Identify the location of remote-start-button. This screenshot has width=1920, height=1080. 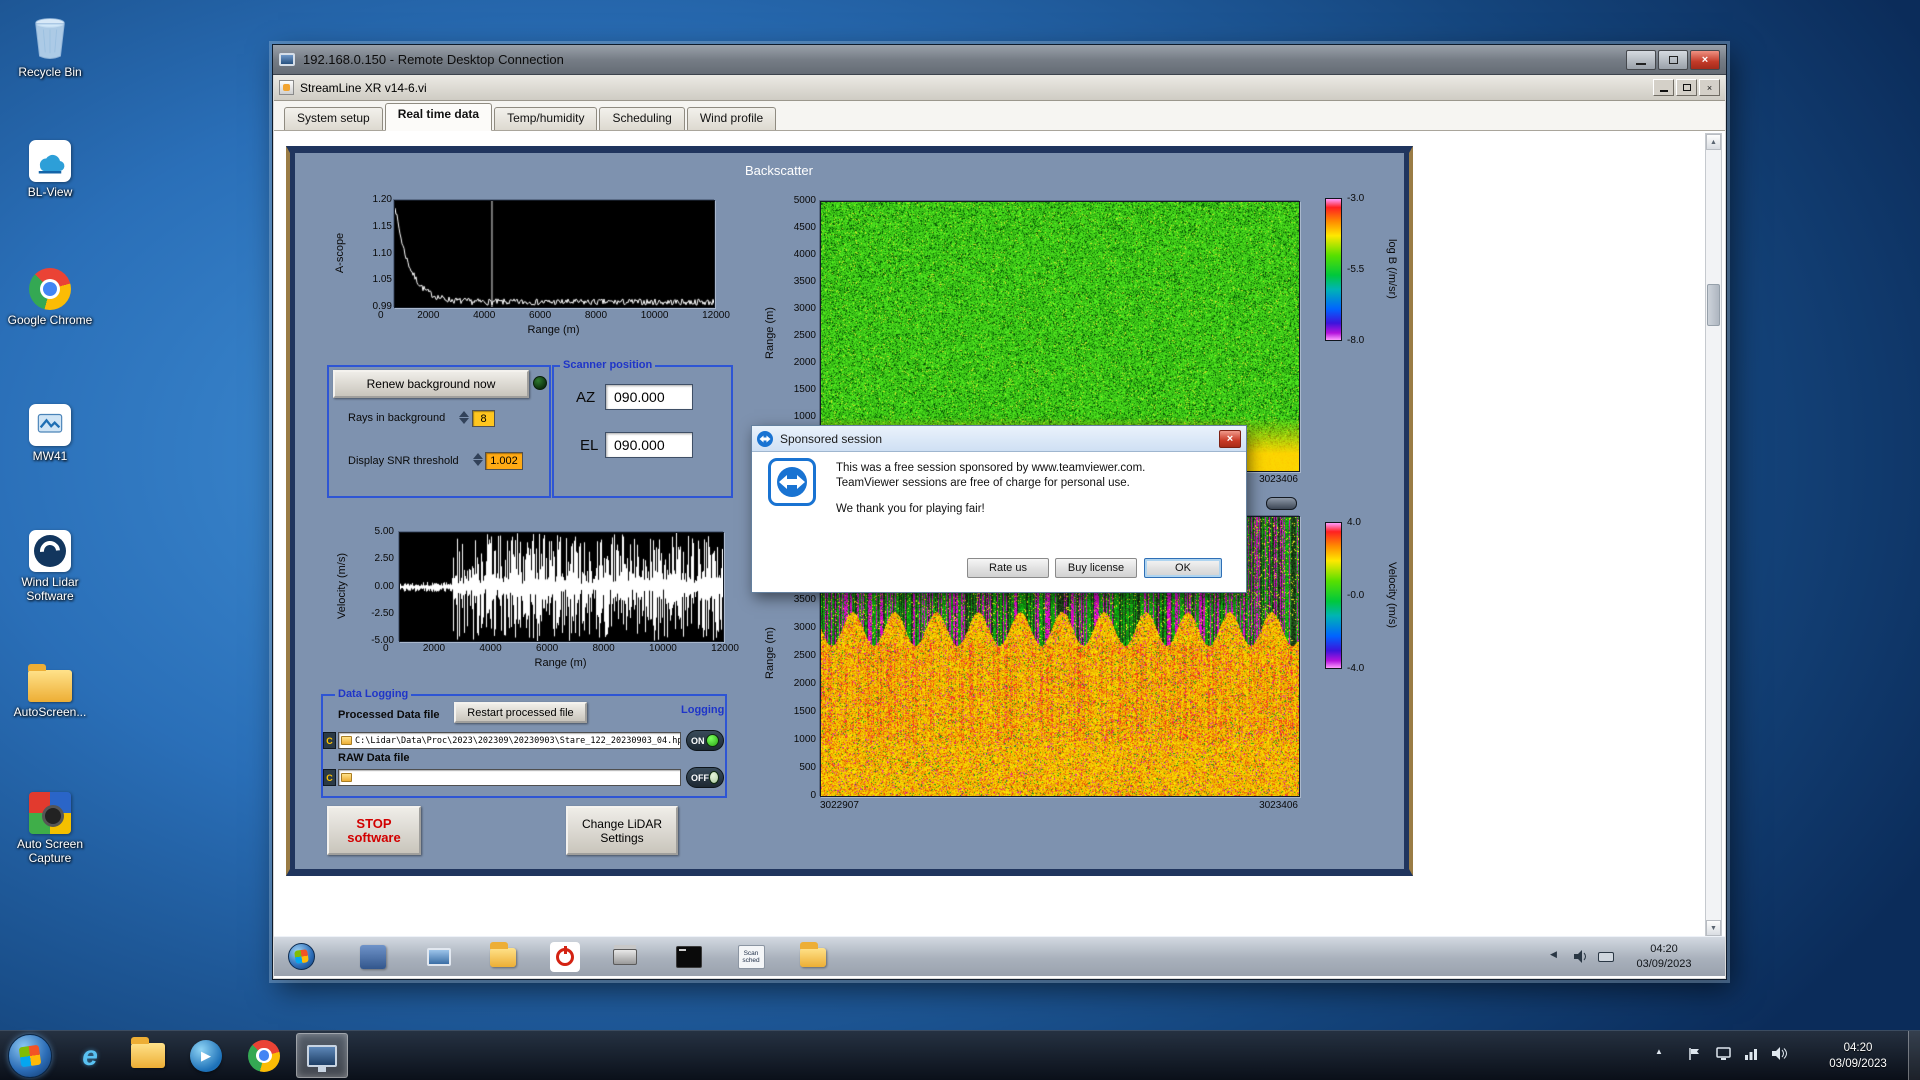
(301, 956).